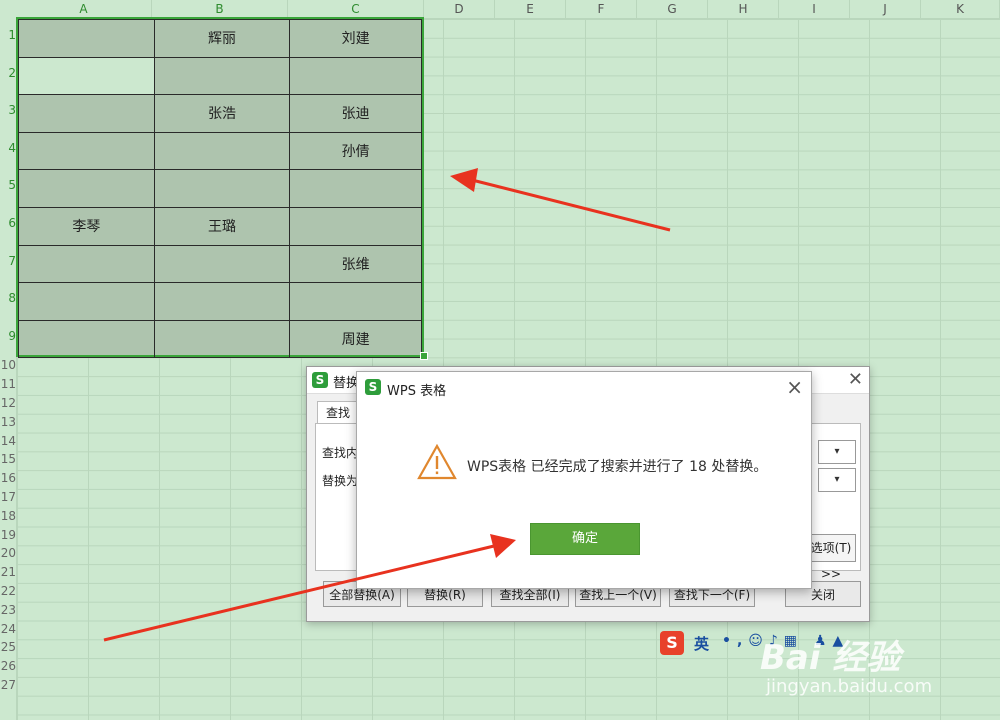  What do you see at coordinates (86, 113) in the screenshot?
I see `cell-a3` at bounding box center [86, 113].